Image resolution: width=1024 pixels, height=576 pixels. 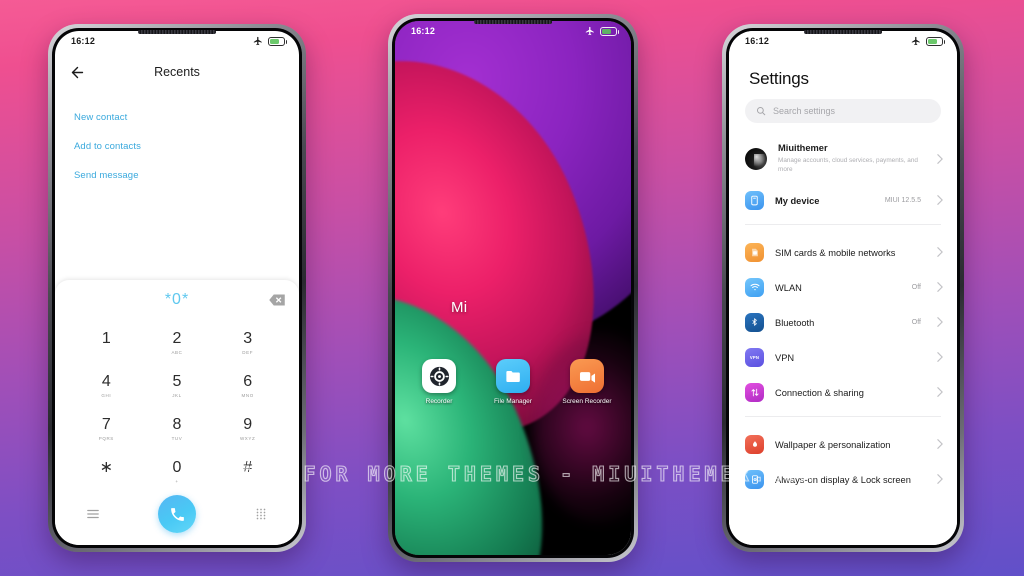 What do you see at coordinates (754, 479) in the screenshot?
I see `lock-screen-icon` at bounding box center [754, 479].